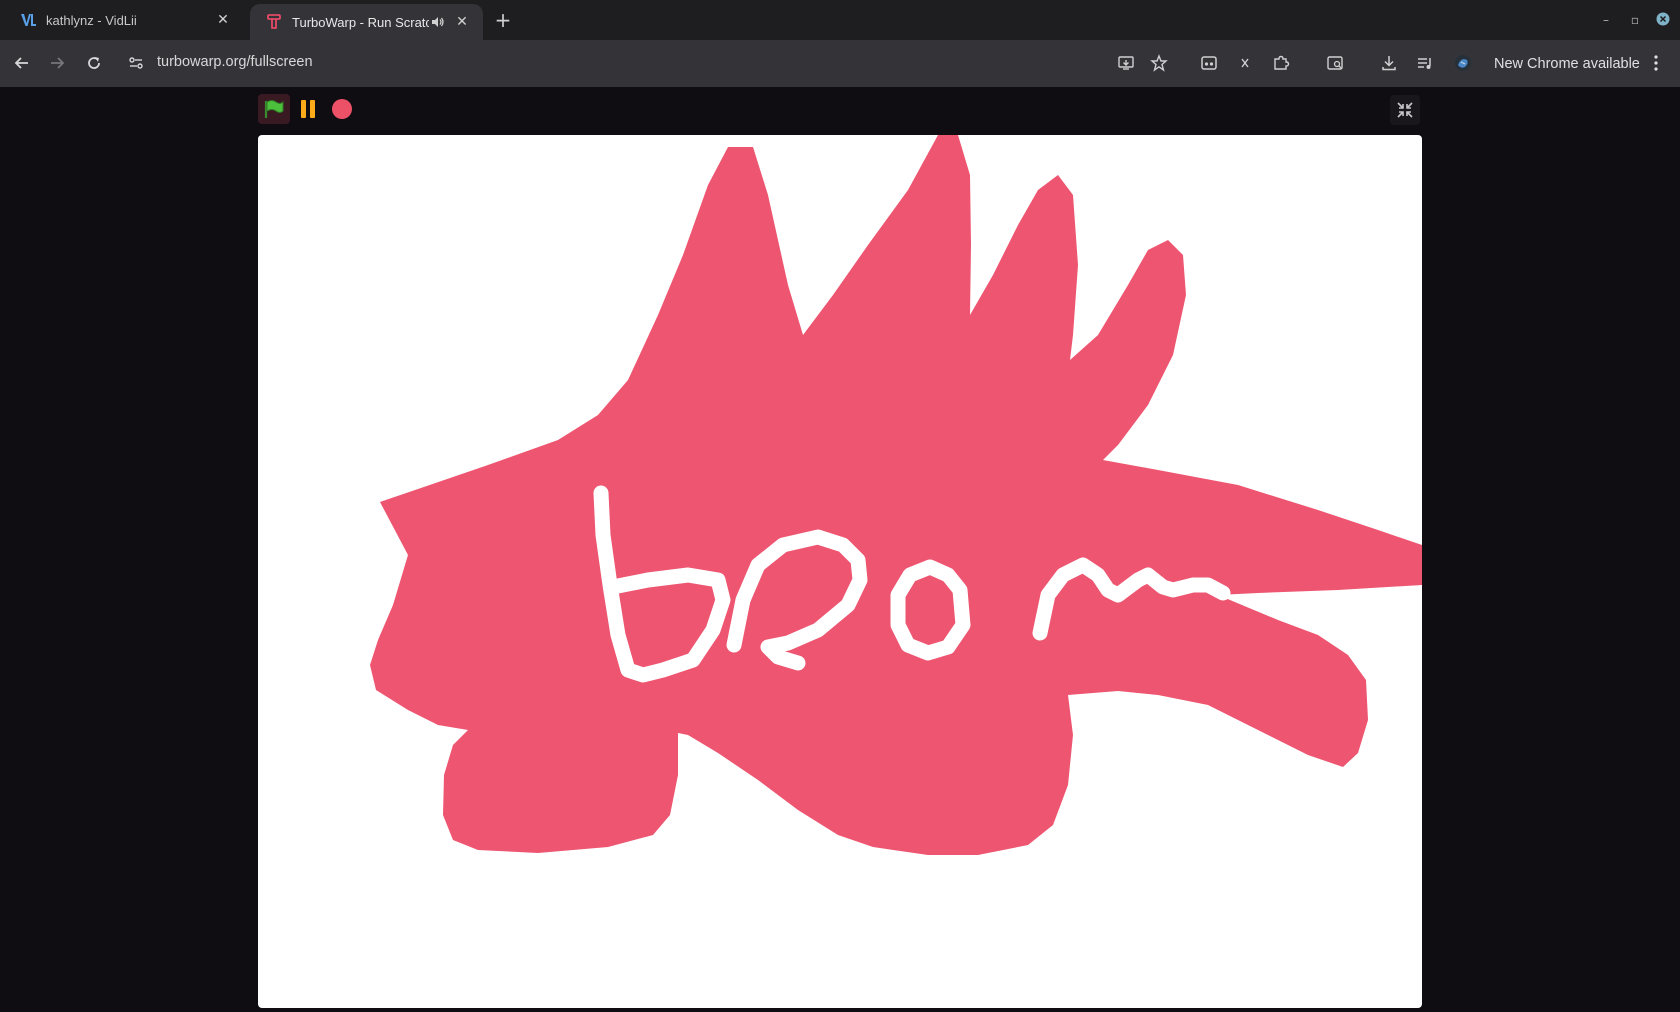  I want to click on address-bar: turbowarp.org/fullscreen, so click(235, 62).